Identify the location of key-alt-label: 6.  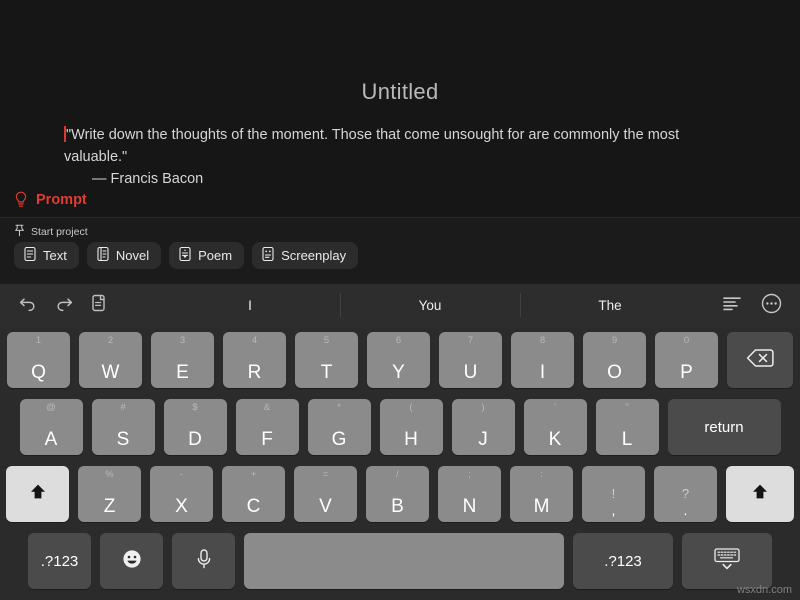
(398, 340).